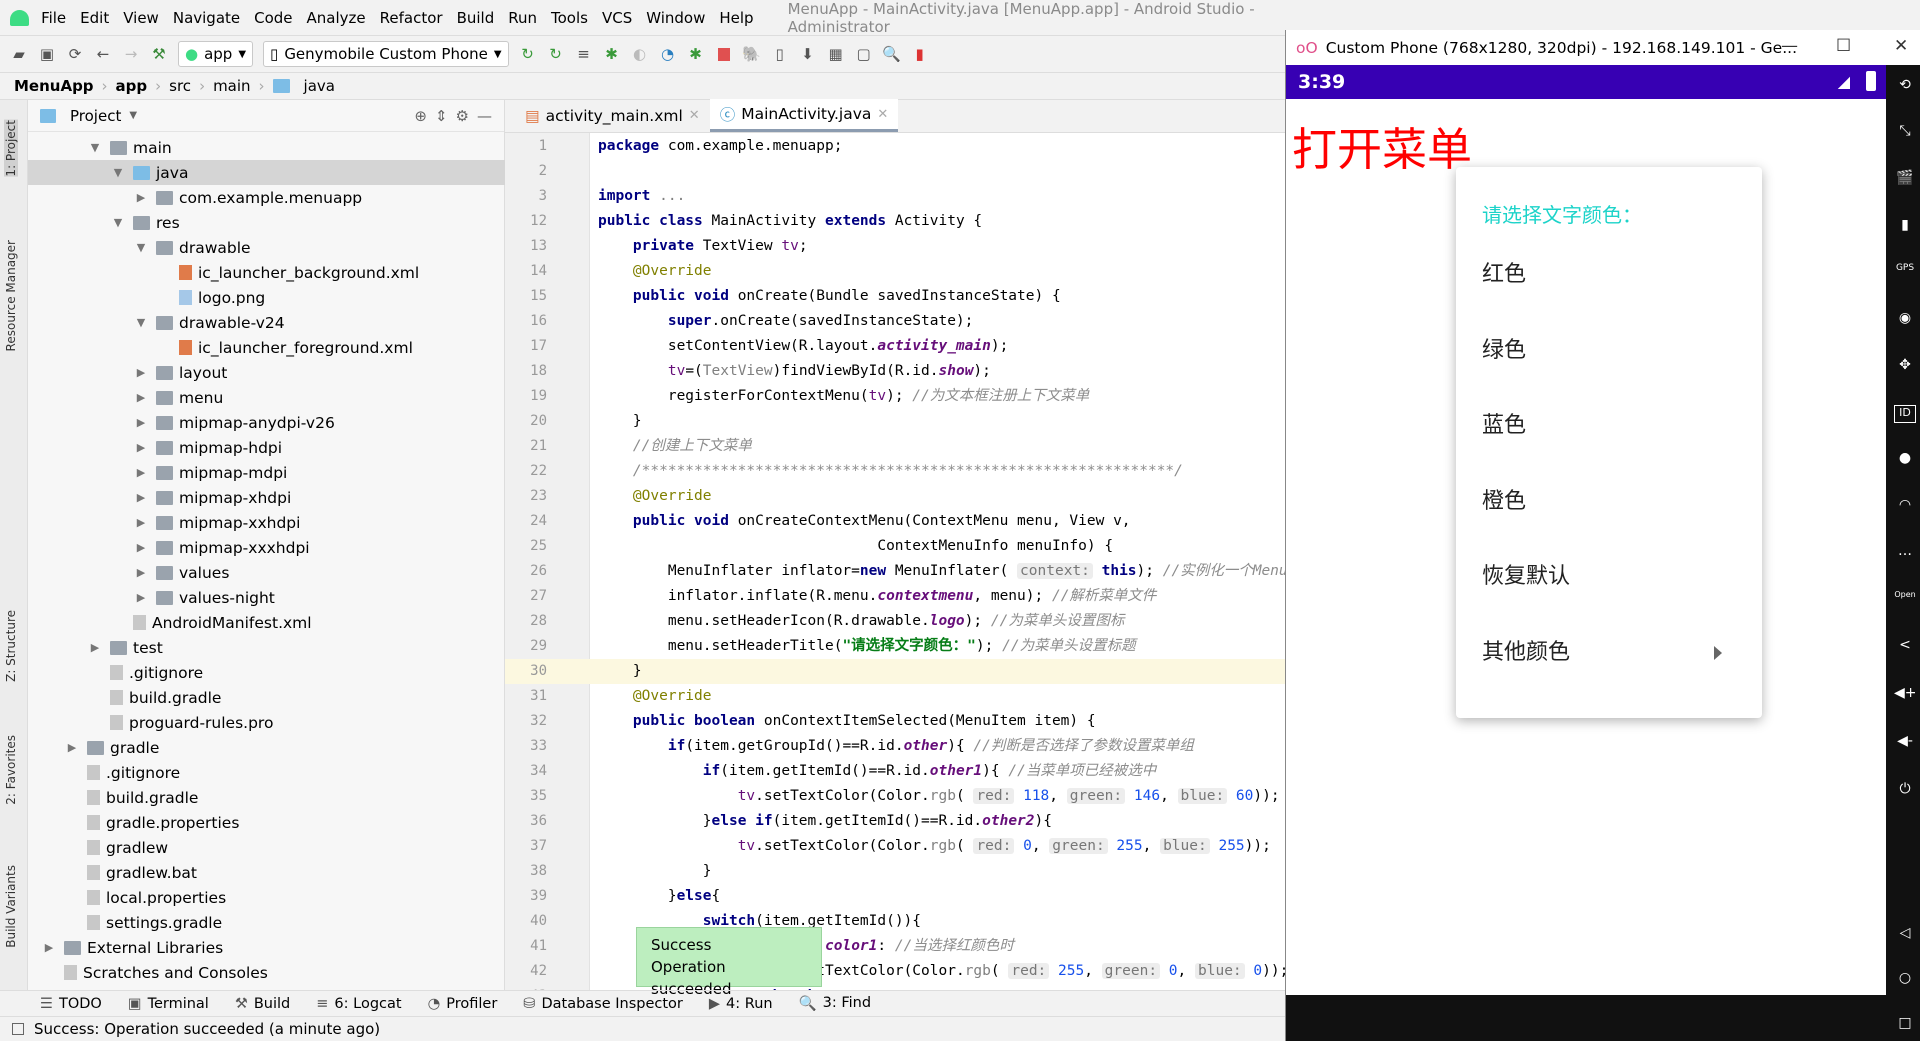 This screenshot has height=1041, width=1920. I want to click on tree-item: logo.png, so click(146, 297).